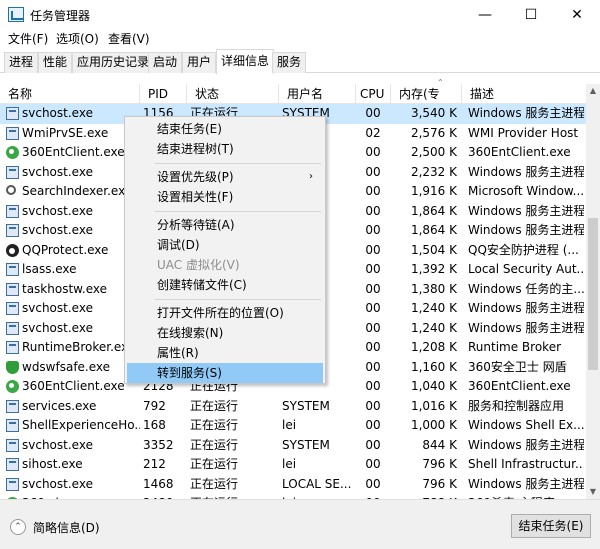 The width and height of the screenshot is (600, 549). I want to click on context-menu-item-label: 结束任务(E), so click(189, 129).